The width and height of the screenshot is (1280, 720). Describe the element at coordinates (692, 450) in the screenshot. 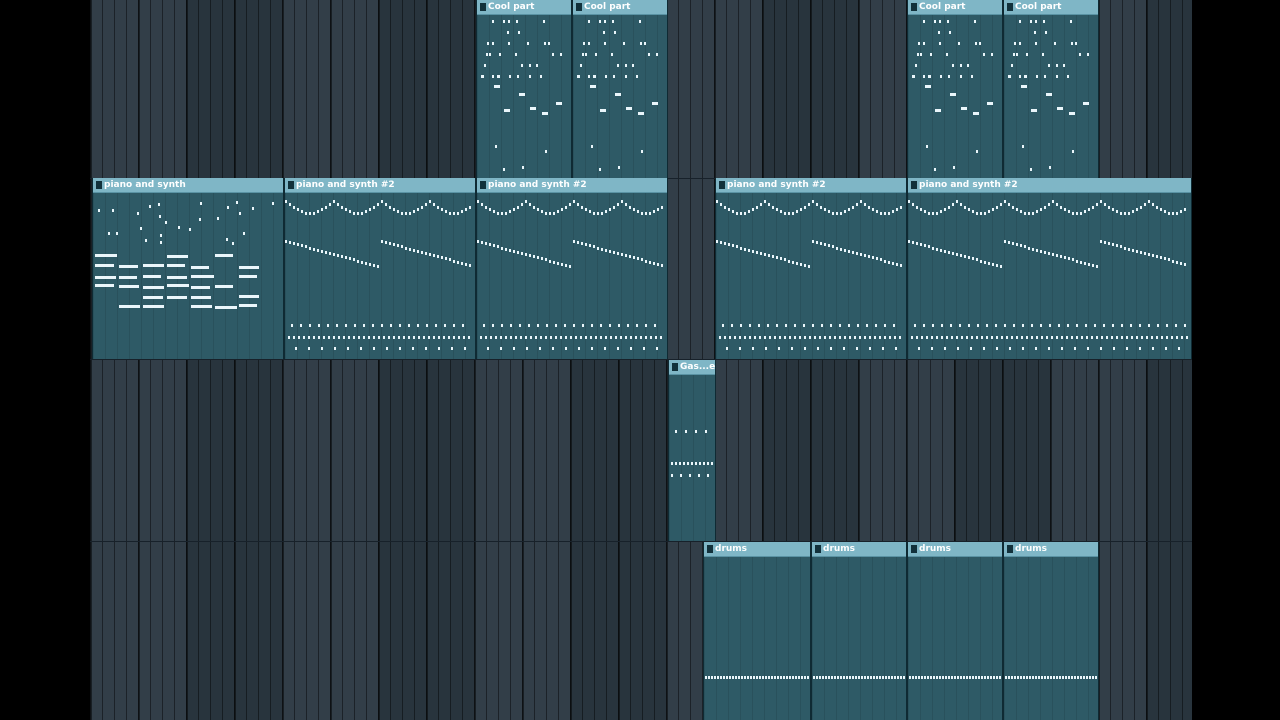

I see `clip-gas-ent: Gas...ent` at that location.